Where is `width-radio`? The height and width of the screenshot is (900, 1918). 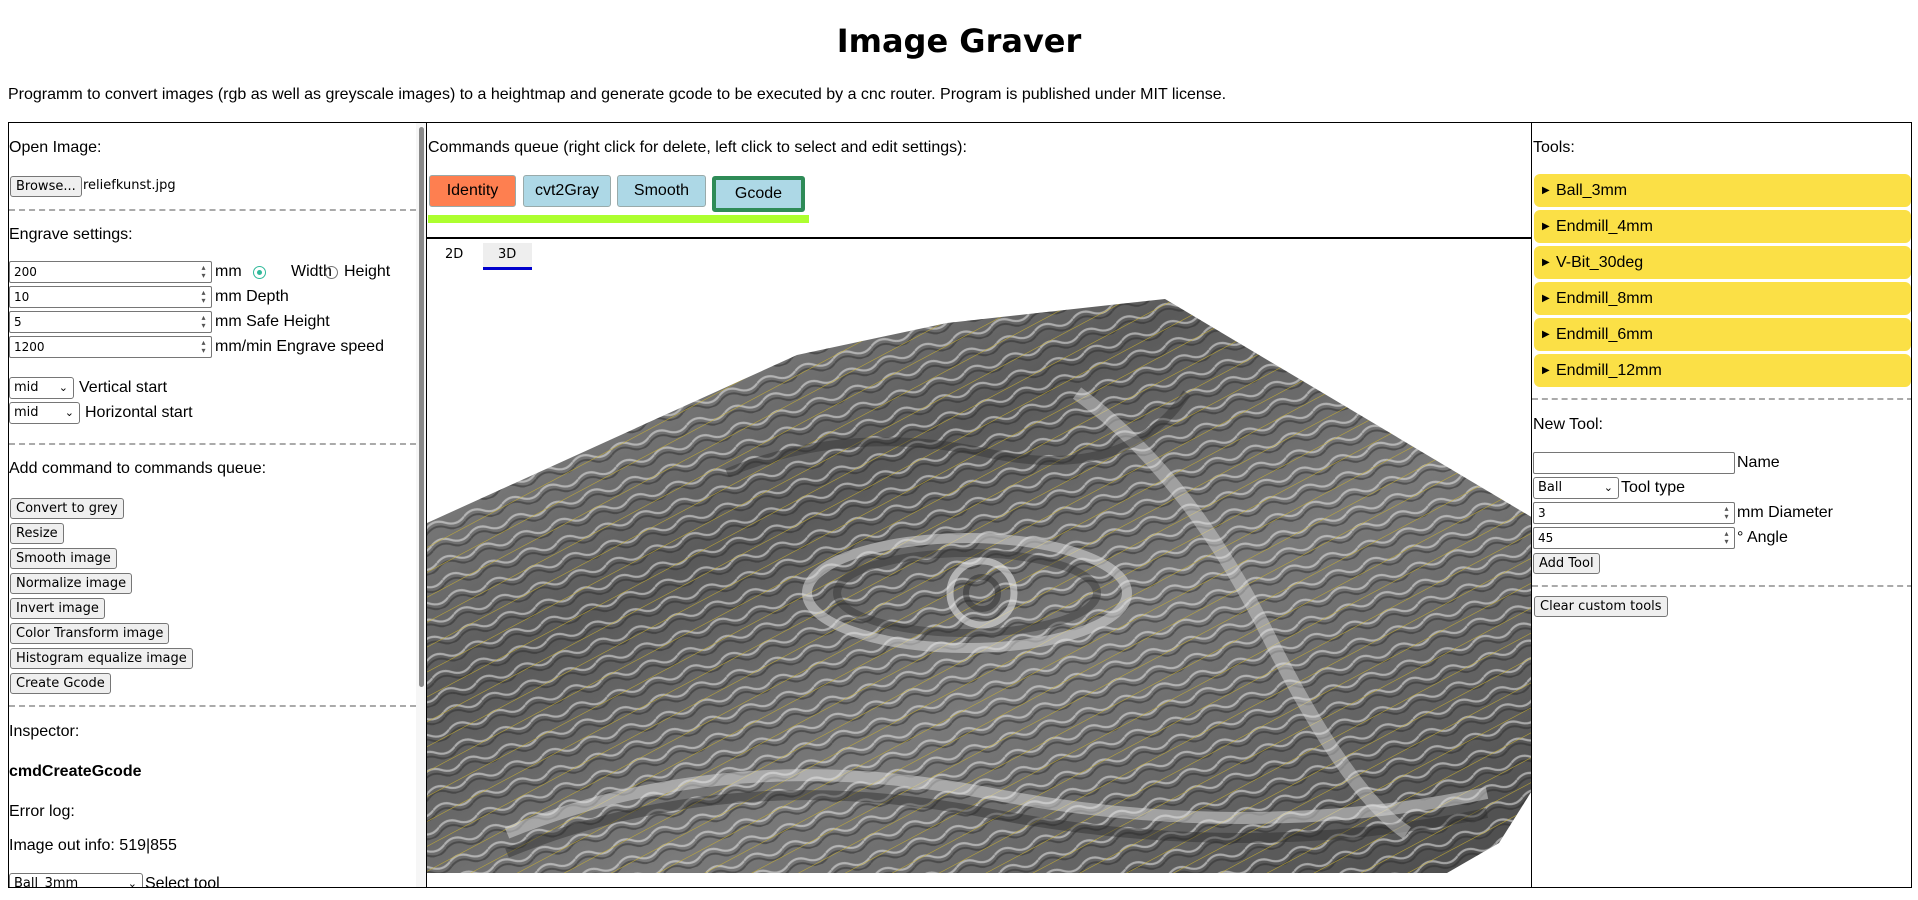 width-radio is located at coordinates (259, 272).